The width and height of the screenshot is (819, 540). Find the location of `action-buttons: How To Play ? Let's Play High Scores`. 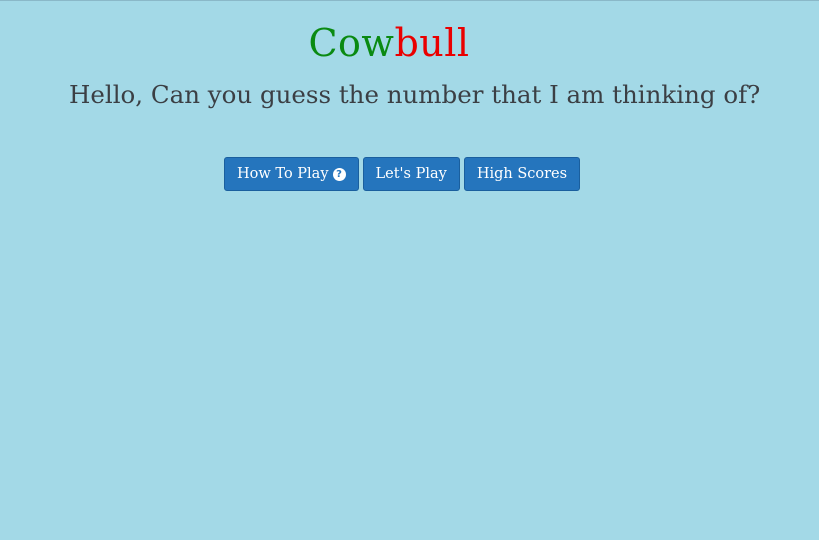

action-buttons: How To Play ? Let's Play High Scores is located at coordinates (402, 174).